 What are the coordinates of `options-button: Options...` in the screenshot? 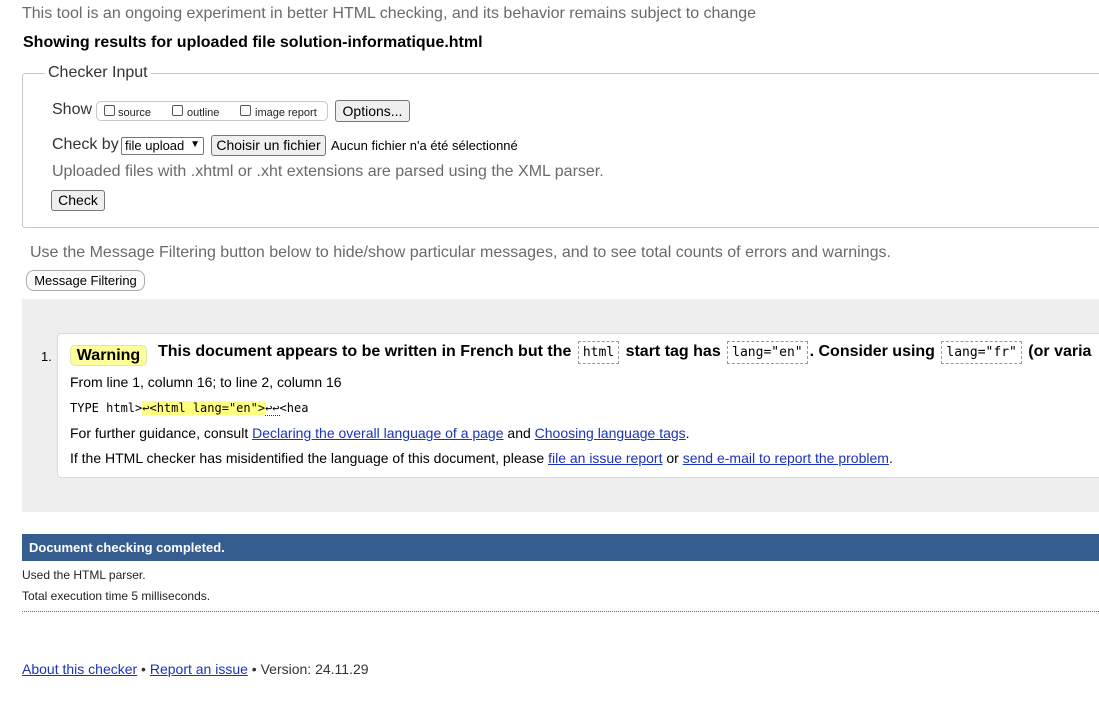 It's located at (372, 111).